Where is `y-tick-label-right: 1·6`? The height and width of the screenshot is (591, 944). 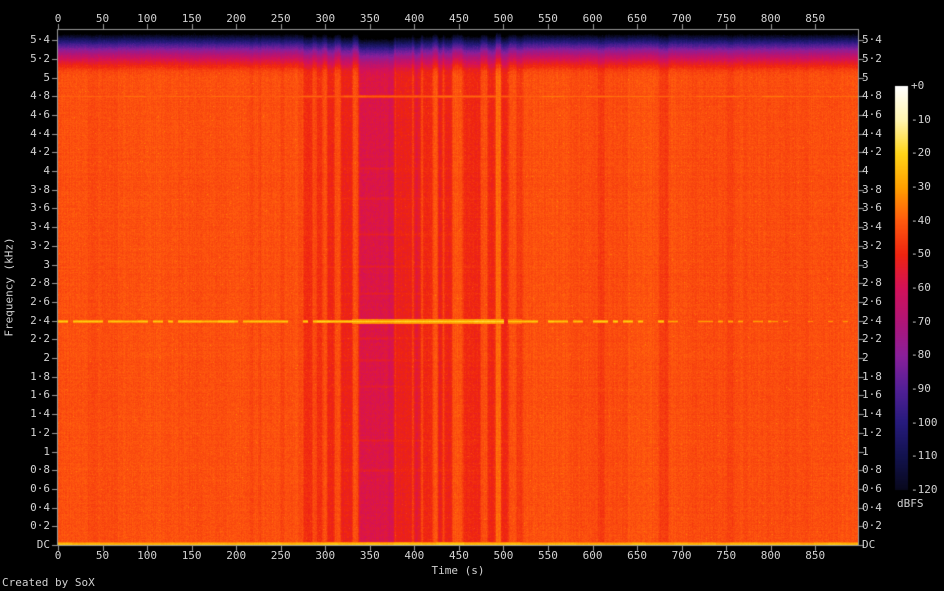 y-tick-label-right: 1·6 is located at coordinates (872, 395).